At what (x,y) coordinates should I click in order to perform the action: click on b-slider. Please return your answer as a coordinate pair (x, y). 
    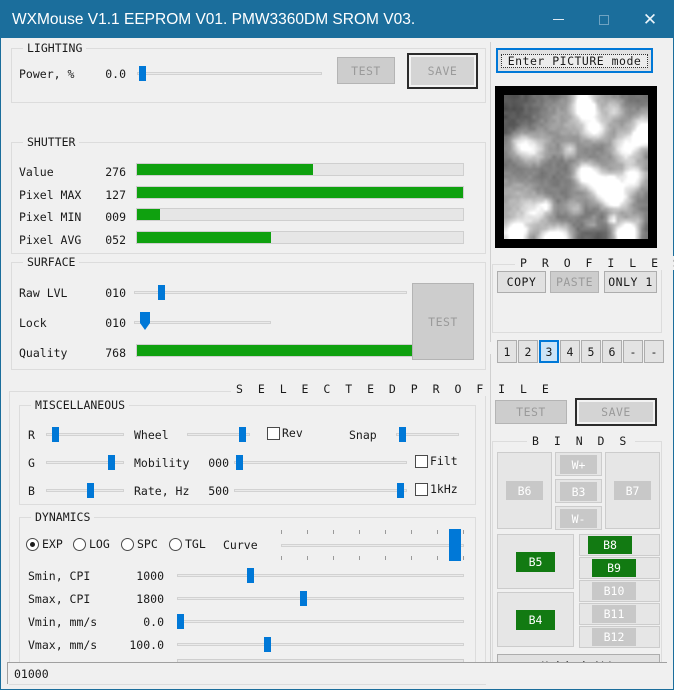
    Looking at the image, I should click on (85, 490).